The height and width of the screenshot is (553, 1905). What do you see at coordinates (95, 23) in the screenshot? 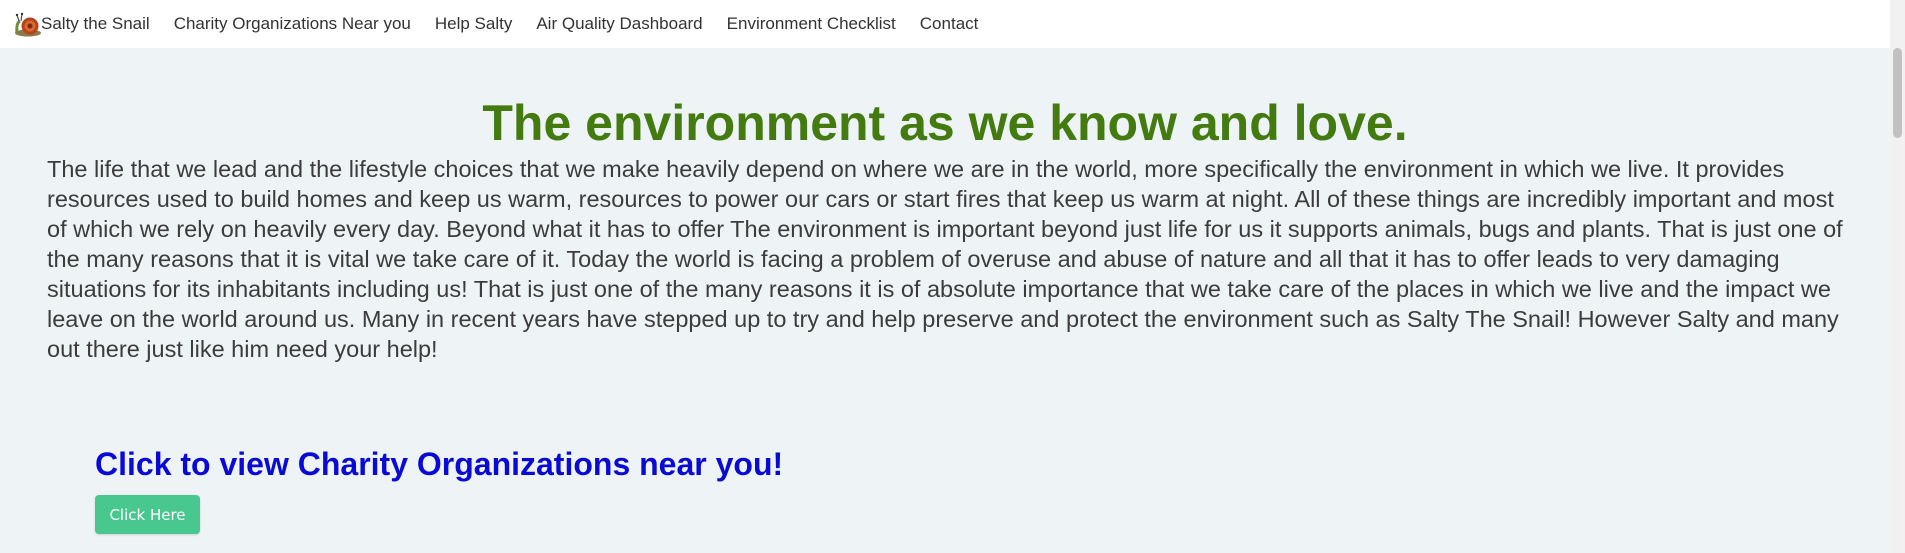
I see `brand-name: Salty the Snail` at bounding box center [95, 23].